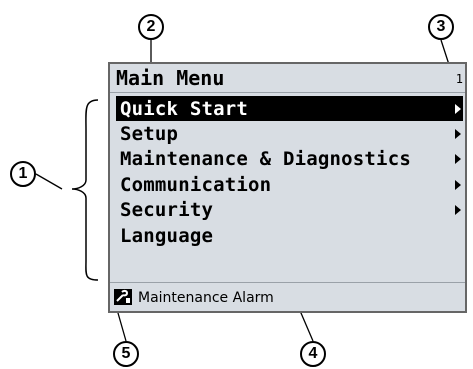  I want to click on status-bar: Maintenance Alarm, so click(287, 296).